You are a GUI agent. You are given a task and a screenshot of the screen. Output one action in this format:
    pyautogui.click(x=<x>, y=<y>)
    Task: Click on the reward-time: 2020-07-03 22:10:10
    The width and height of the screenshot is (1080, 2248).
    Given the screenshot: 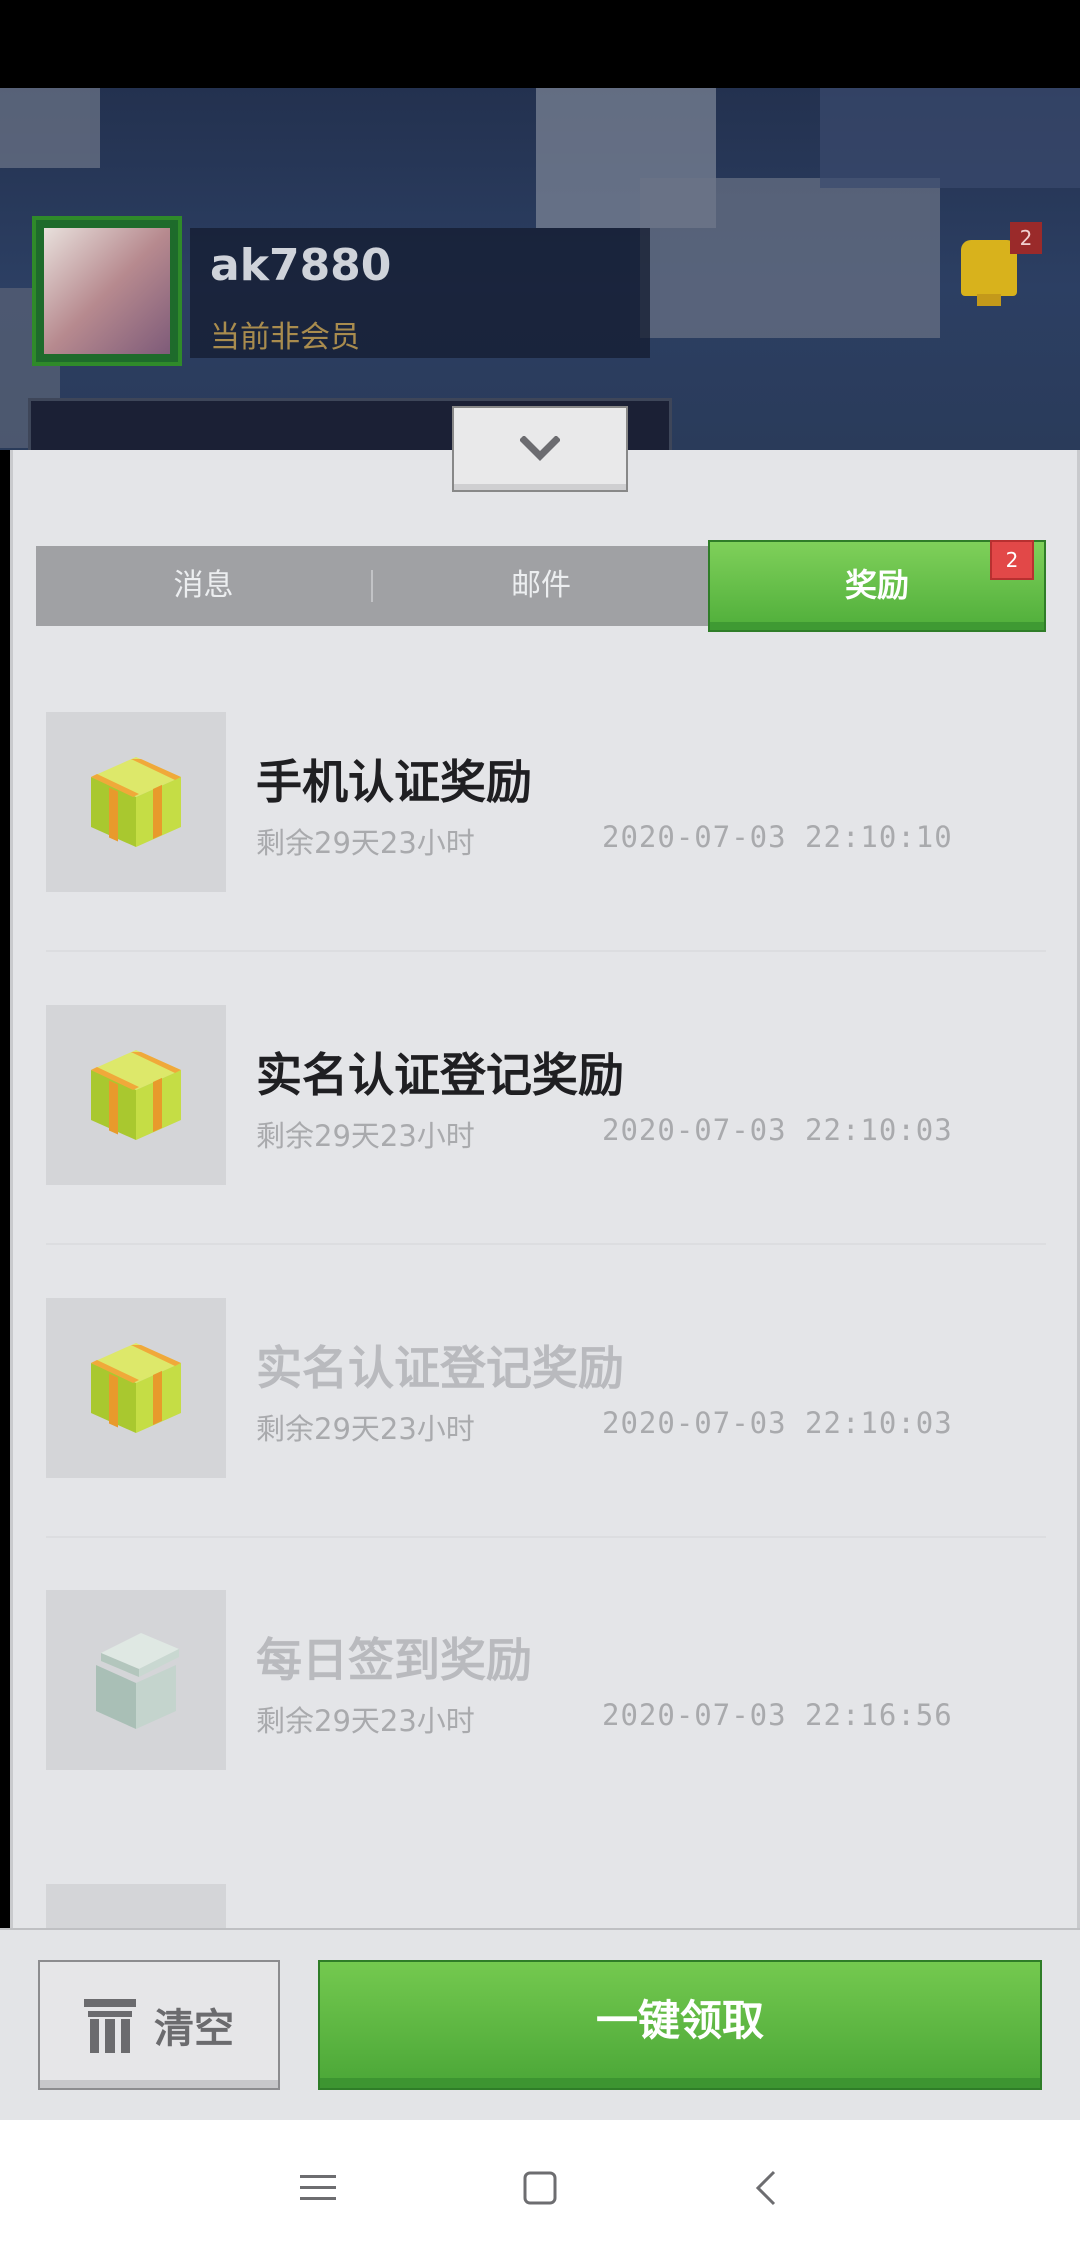 What is the action you would take?
    pyautogui.click(x=777, y=837)
    